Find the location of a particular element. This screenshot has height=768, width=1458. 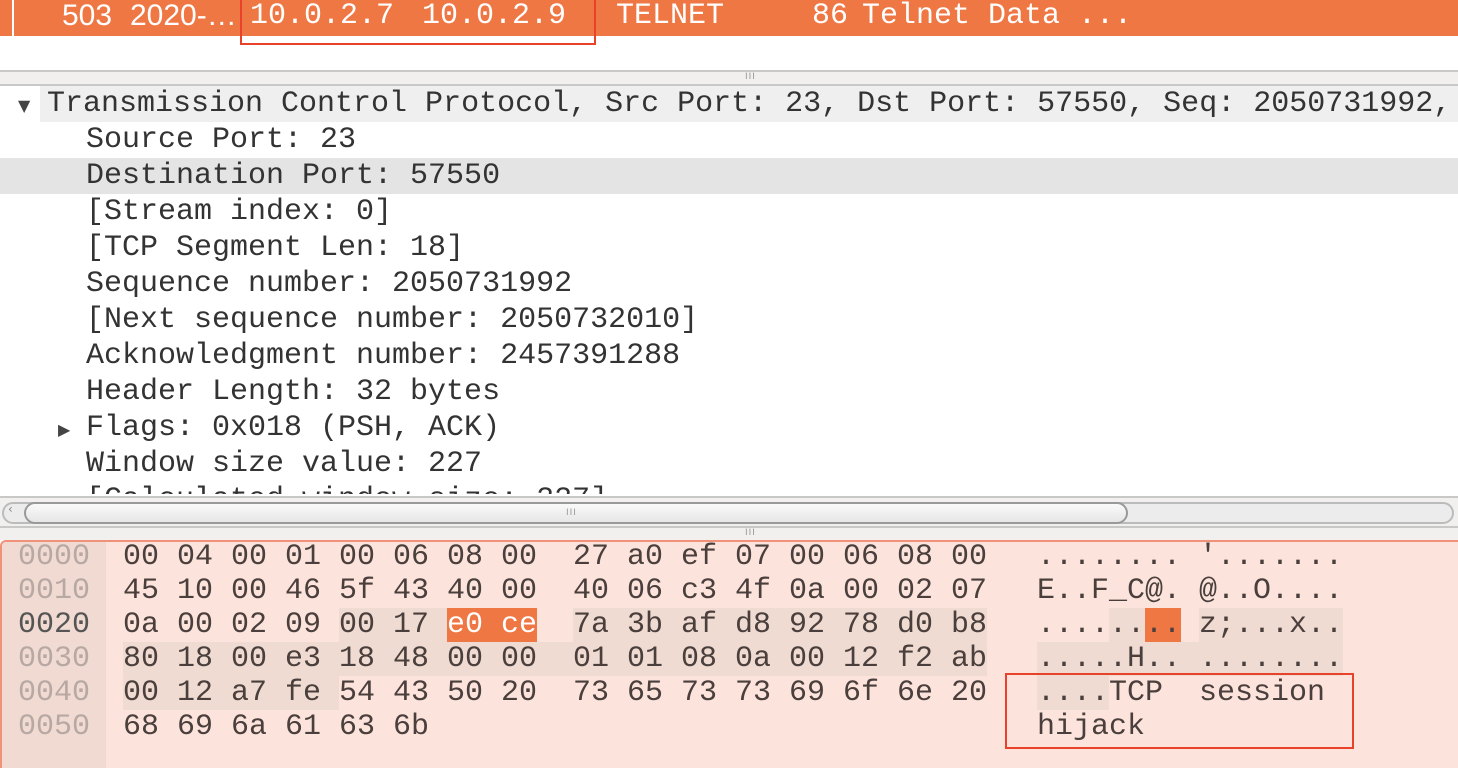

hex-byte: 6b is located at coordinates (420, 727).